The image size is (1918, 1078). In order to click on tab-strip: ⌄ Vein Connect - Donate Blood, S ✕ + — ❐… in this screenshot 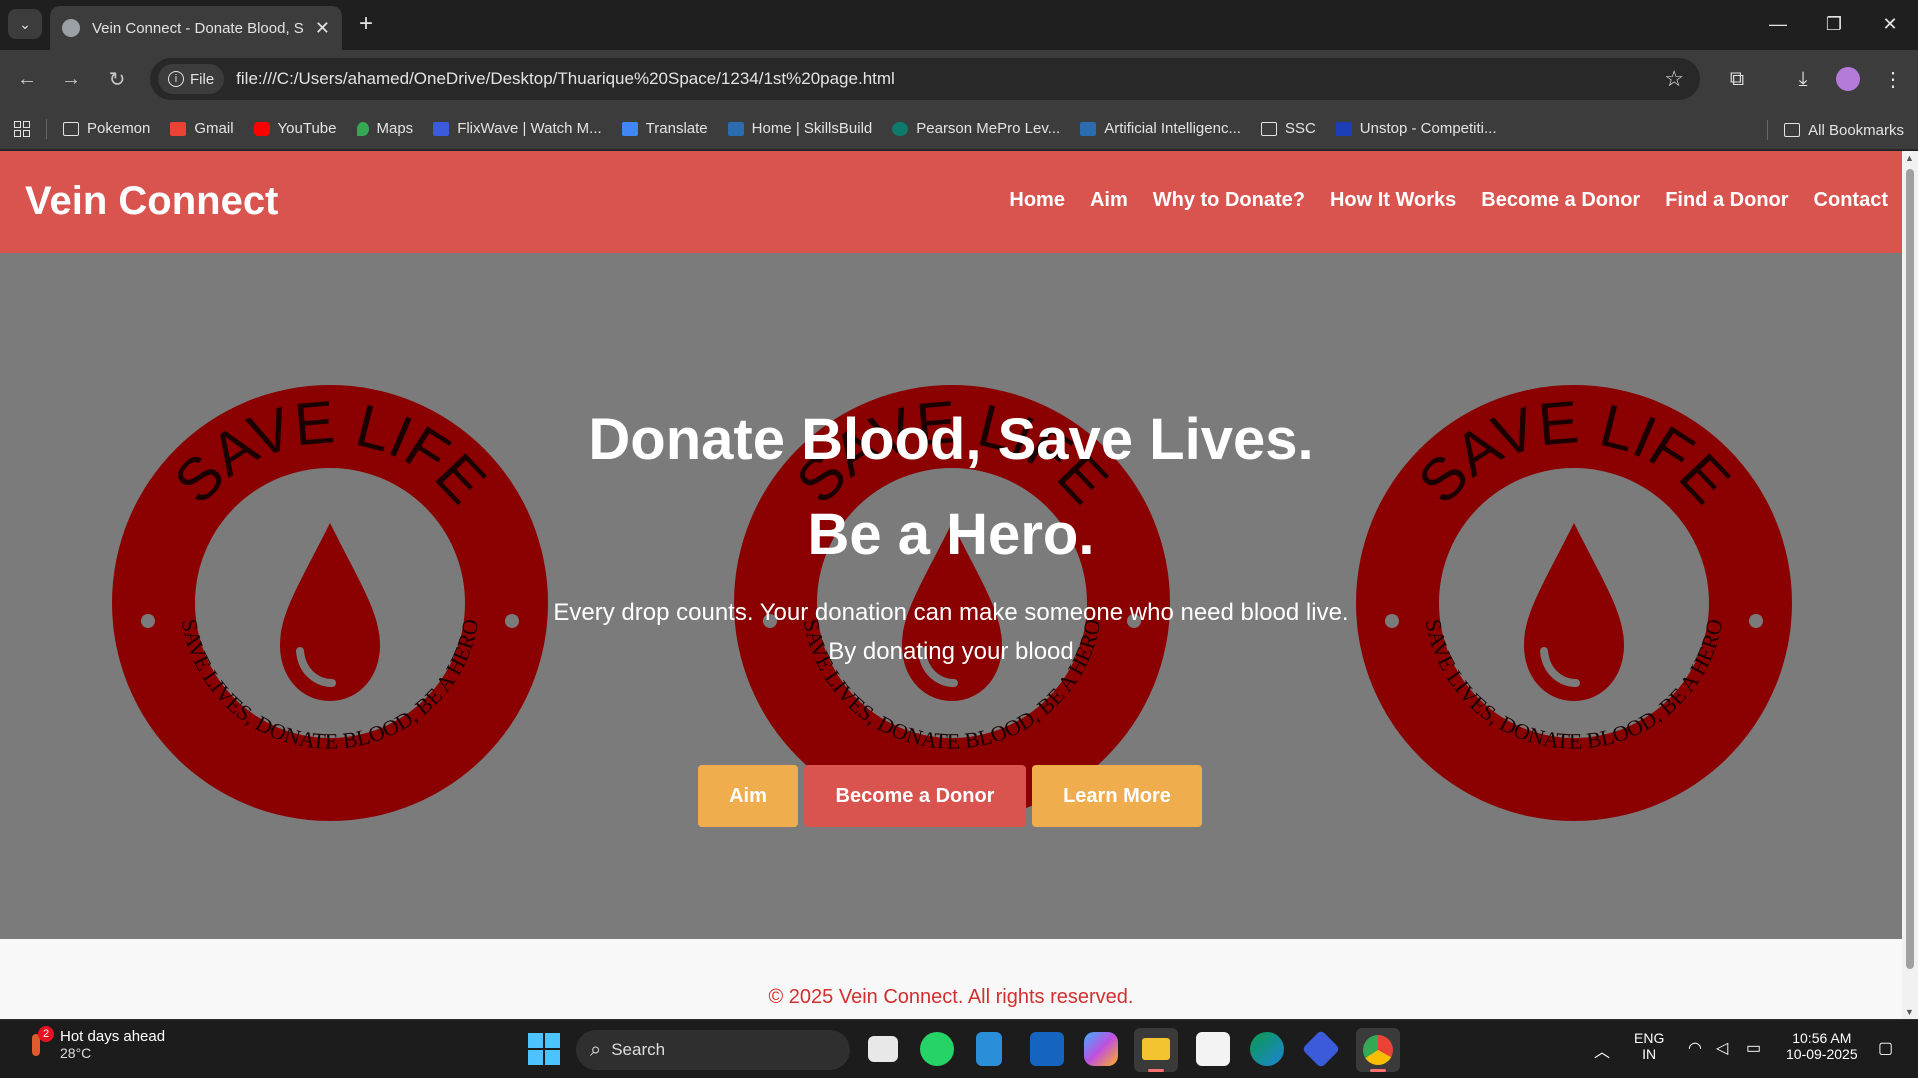, I will do `click(959, 25)`.